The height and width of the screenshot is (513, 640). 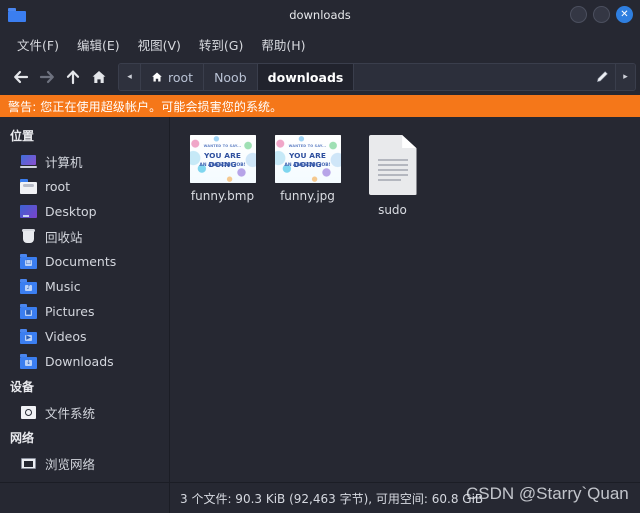 I want to click on home-folder-icon, so click(x=28, y=186).